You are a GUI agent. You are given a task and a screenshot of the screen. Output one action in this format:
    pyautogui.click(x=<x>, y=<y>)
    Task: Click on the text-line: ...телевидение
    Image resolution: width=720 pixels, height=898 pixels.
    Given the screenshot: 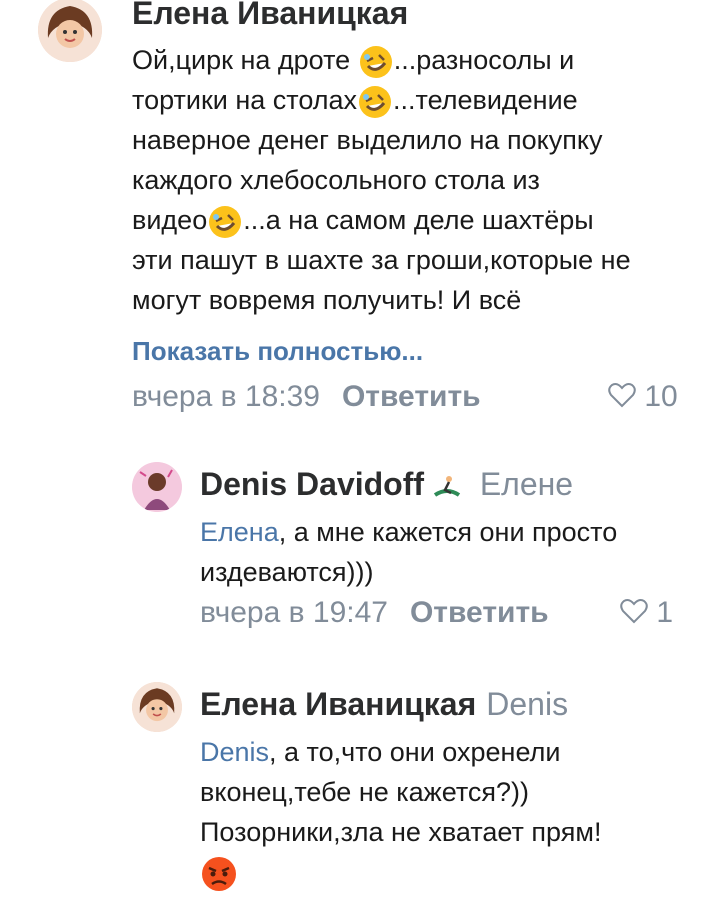 What is the action you would take?
    pyautogui.click(x=485, y=100)
    